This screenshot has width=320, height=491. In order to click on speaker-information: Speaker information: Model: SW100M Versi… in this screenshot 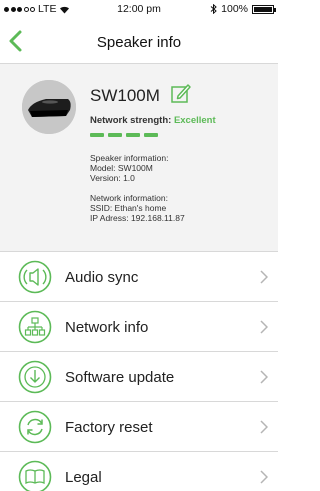, I will do `click(129, 168)`.